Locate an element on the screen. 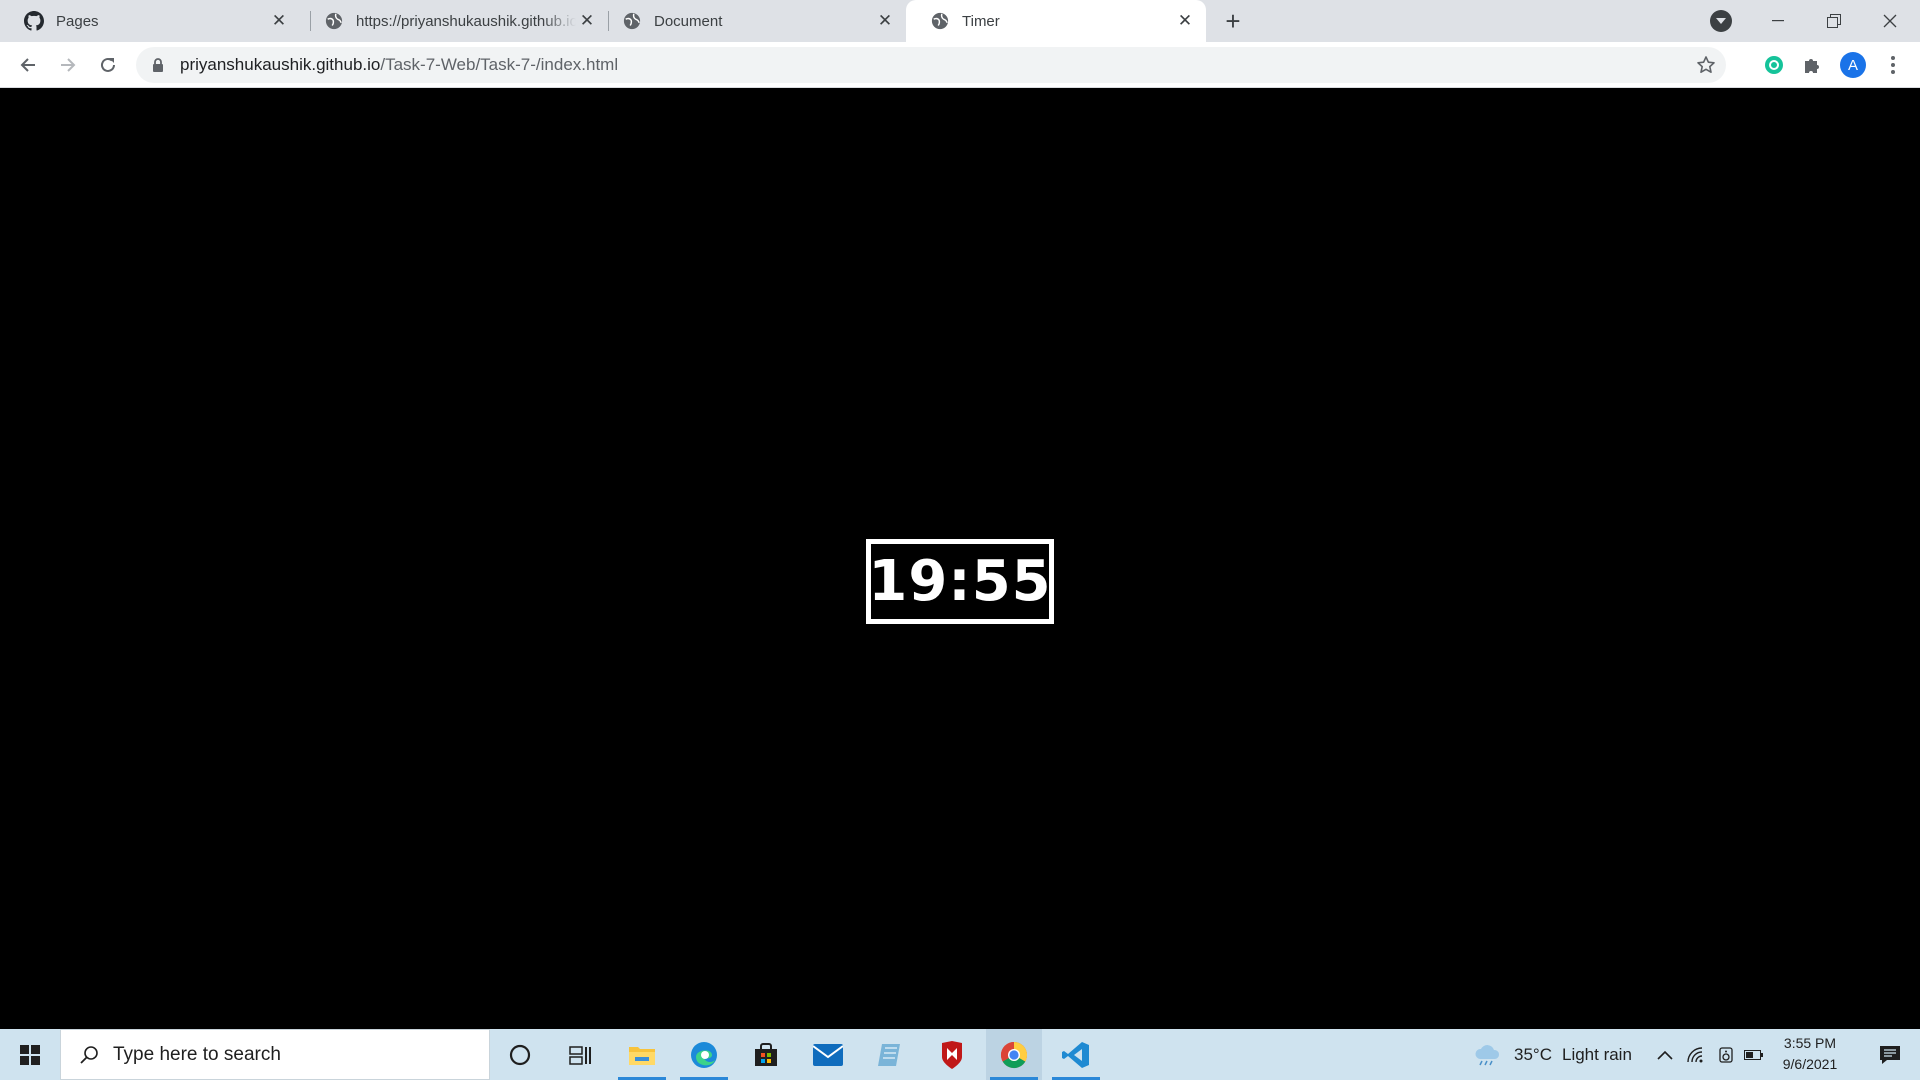  clock-date: 9/6/2021 is located at coordinates (1810, 1064).